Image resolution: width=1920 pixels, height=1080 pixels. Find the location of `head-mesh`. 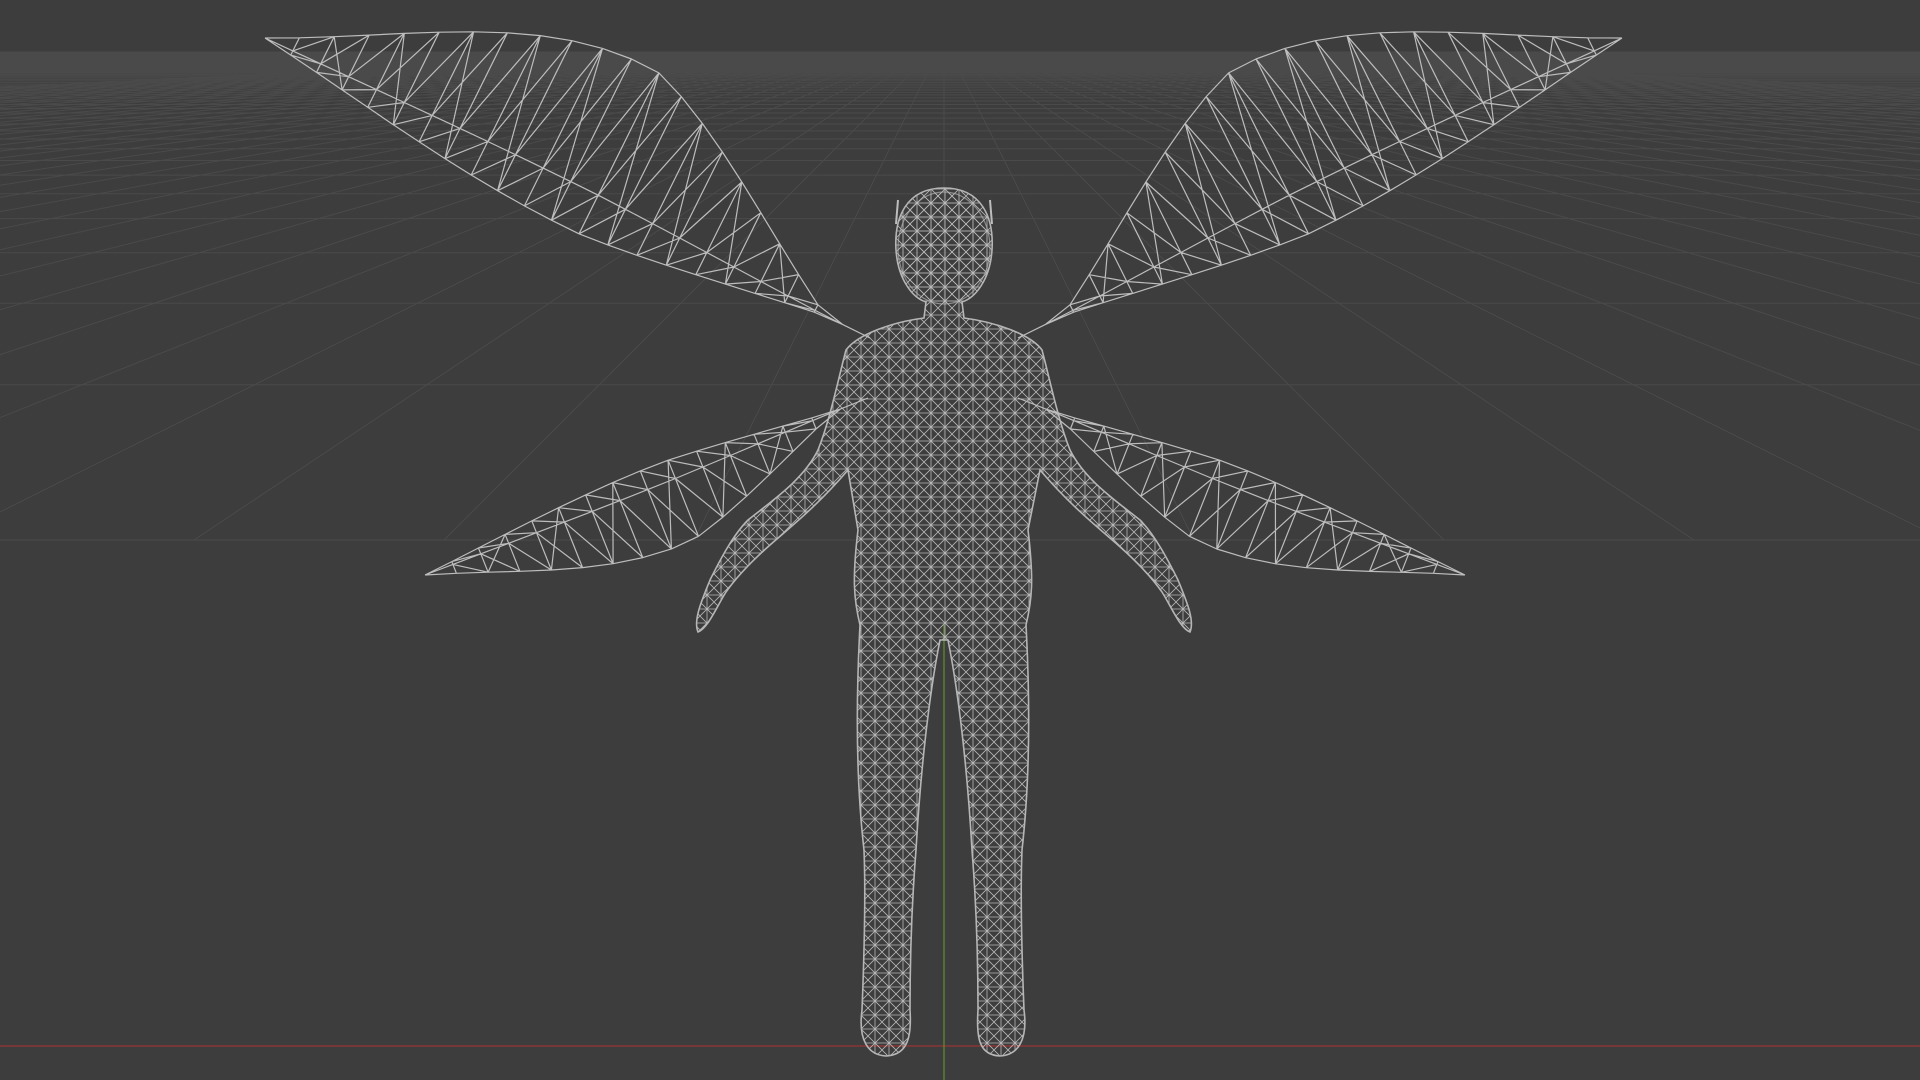

head-mesh is located at coordinates (944, 248).